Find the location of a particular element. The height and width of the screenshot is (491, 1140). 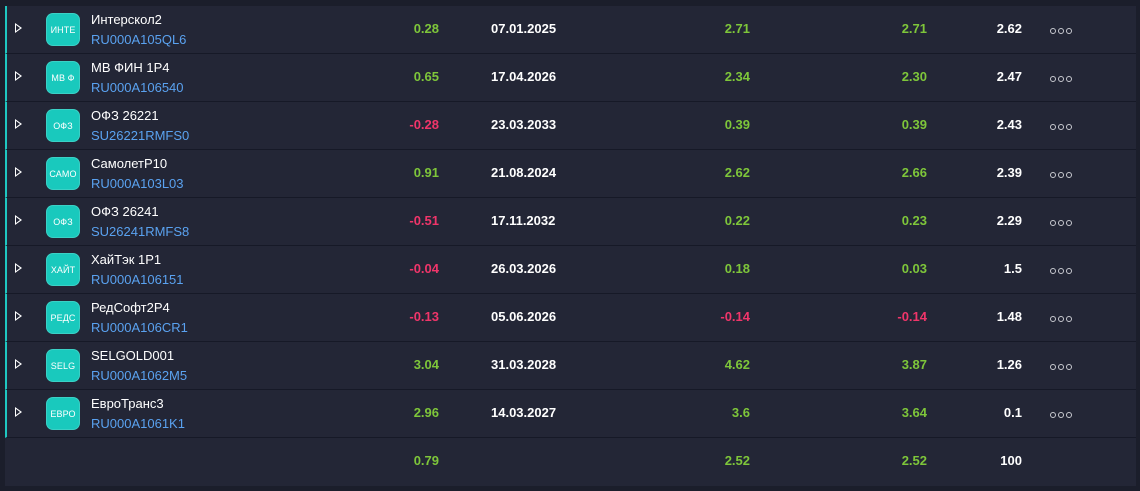

weight-value: 1.48 is located at coordinates (1009, 316).